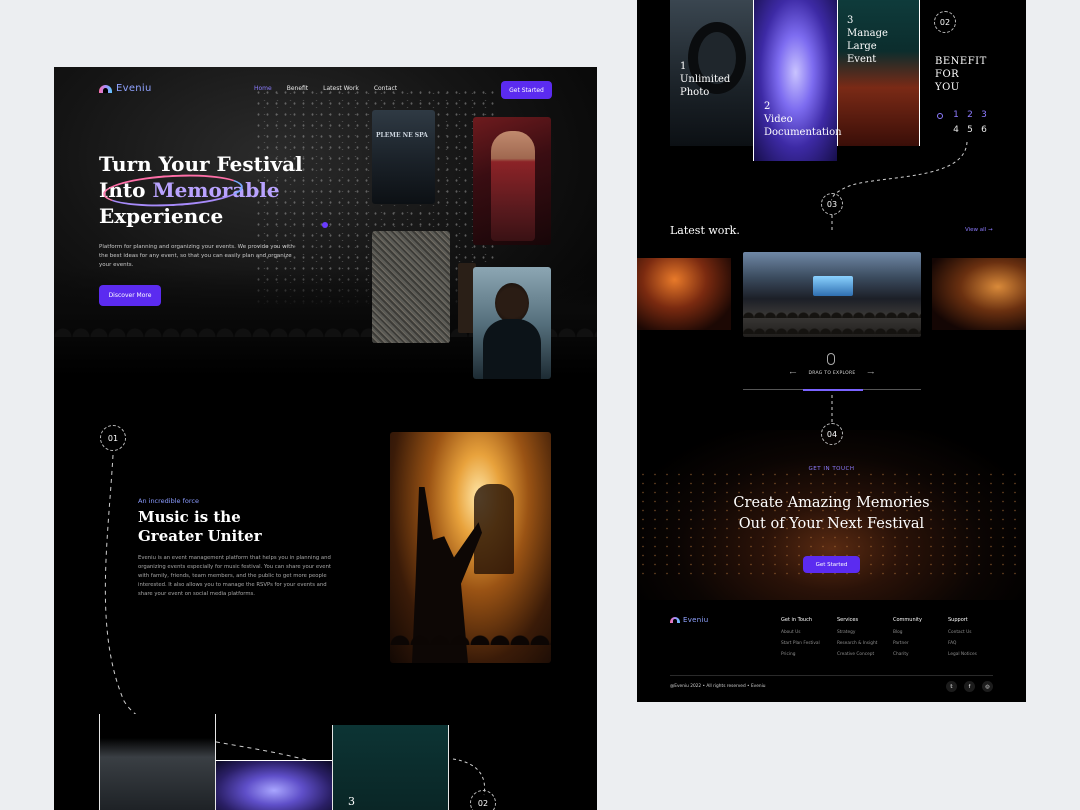  I want to click on benefit-3-number: 3, so click(850, 20).